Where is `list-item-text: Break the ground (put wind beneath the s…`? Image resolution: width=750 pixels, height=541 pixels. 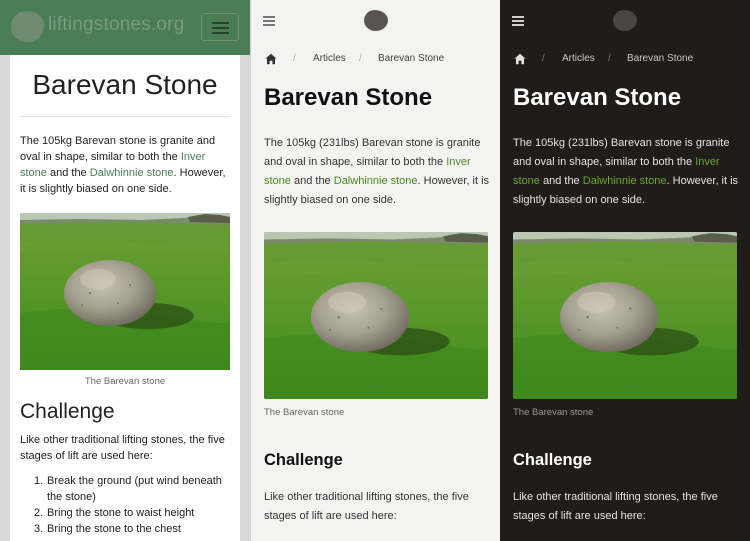
list-item-text: Break the ground (put wind beneath the s… is located at coordinates (134, 489).